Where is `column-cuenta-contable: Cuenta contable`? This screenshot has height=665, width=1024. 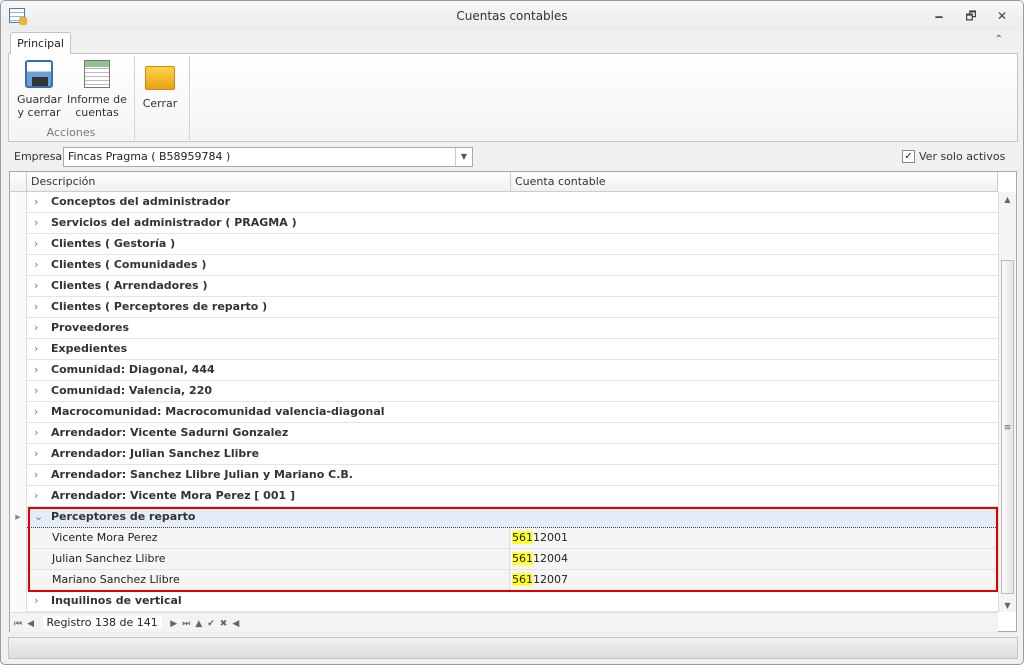 column-cuenta-contable: Cuenta contable is located at coordinates (754, 182).